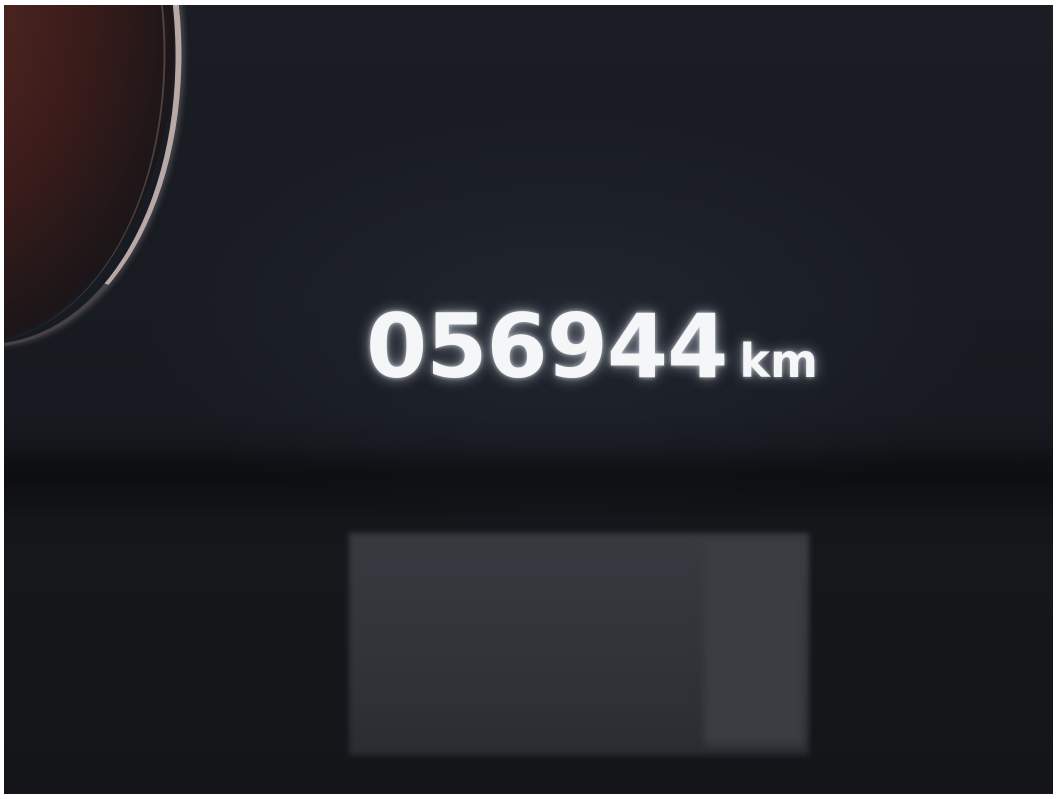 The height and width of the screenshot is (799, 1057). Describe the element at coordinates (528, 480) in the screenshot. I see `display-bezel-shadow` at that location.